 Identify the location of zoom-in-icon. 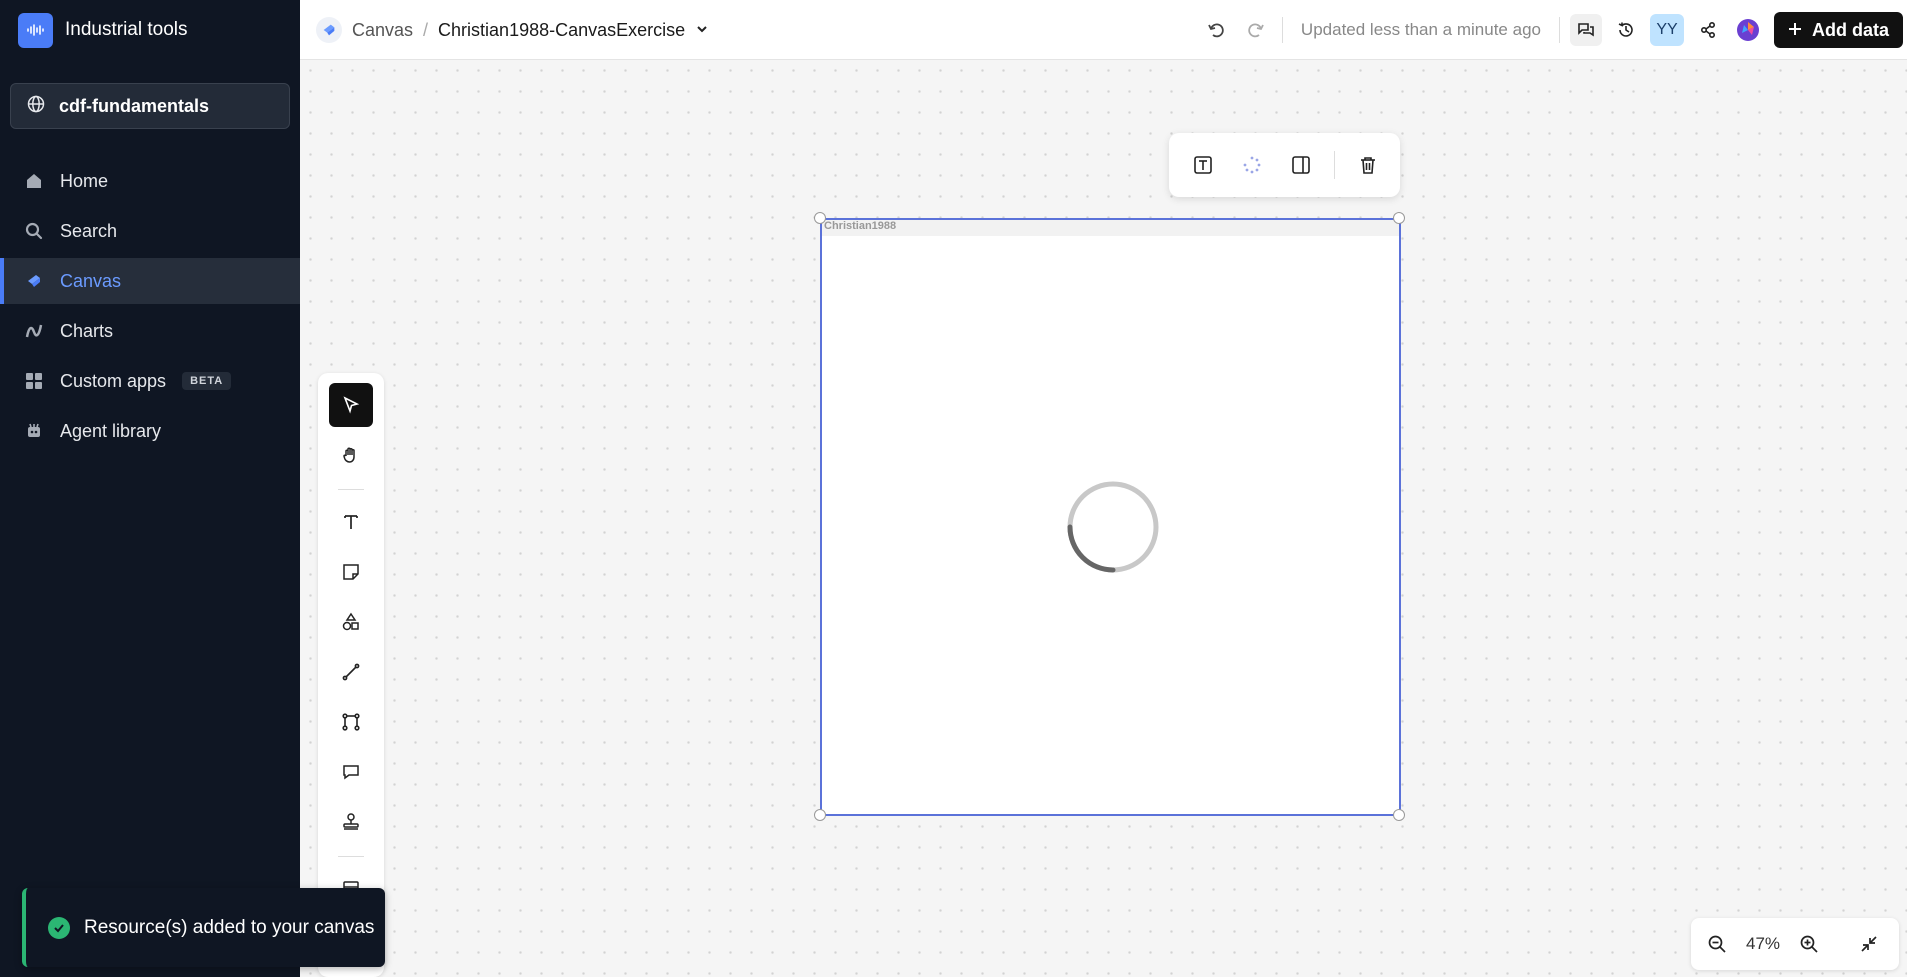
(1809, 944).